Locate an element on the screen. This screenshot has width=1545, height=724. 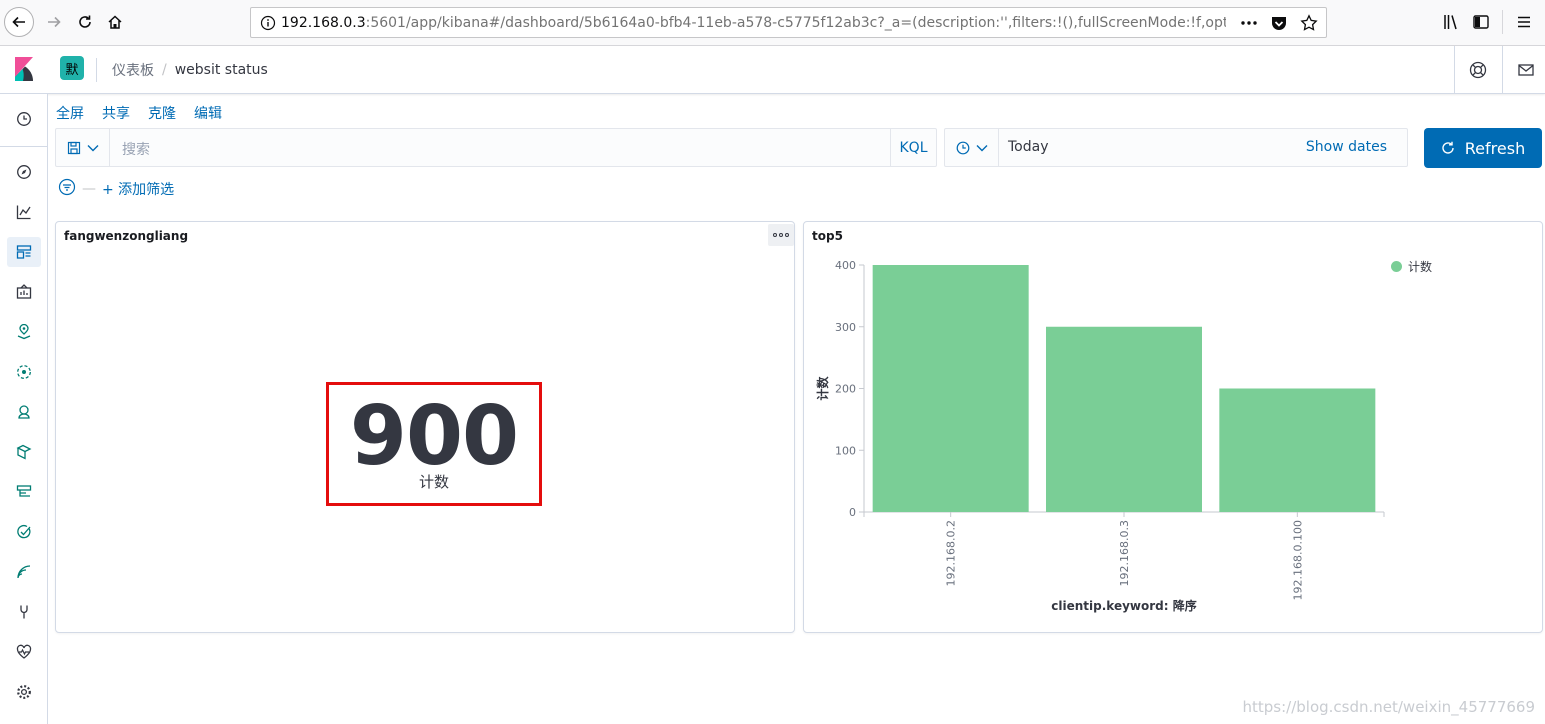
refresh-button: Refresh is located at coordinates (1483, 148).